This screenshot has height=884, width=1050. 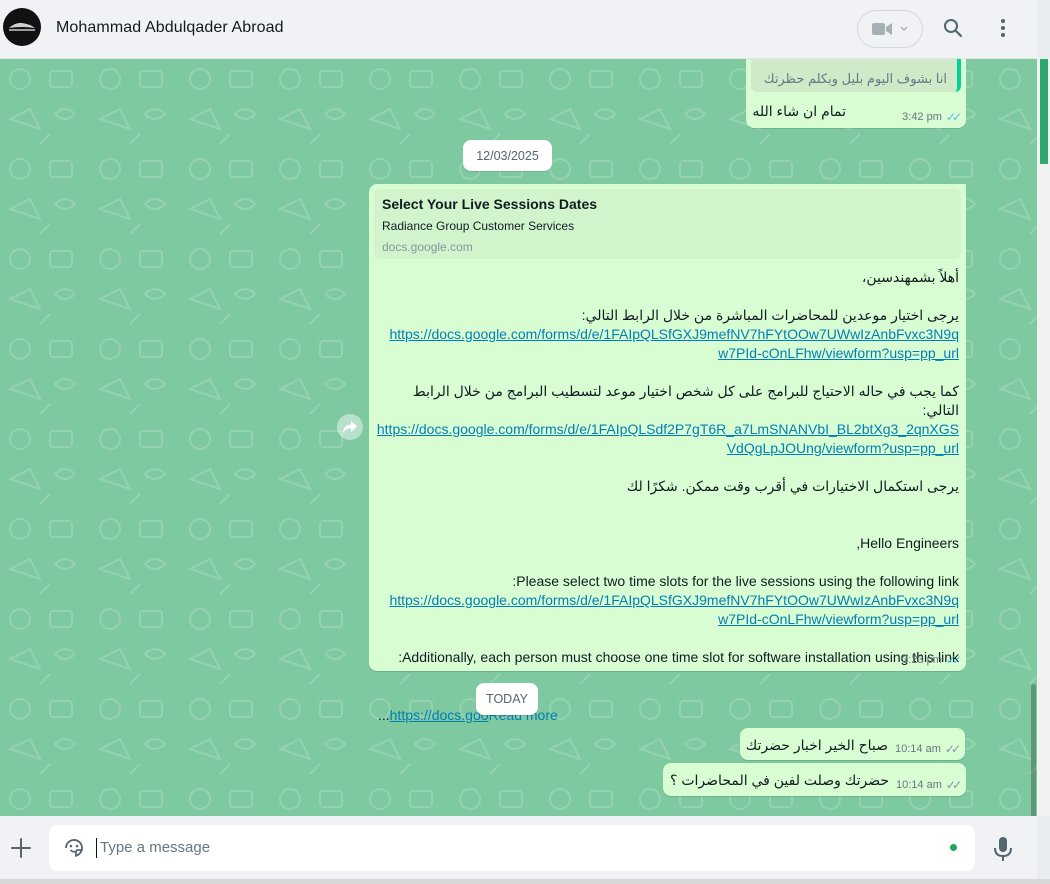 I want to click on search-icon, so click(x=953, y=28).